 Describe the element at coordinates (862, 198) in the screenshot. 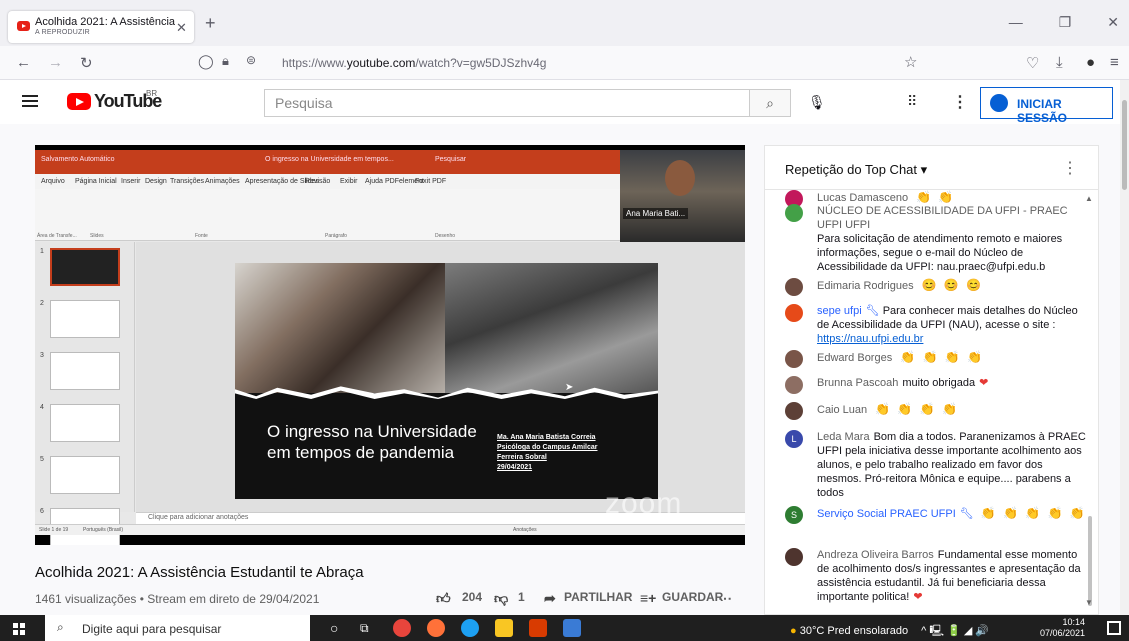

I see `chat-author: Lucas Damasceno` at that location.